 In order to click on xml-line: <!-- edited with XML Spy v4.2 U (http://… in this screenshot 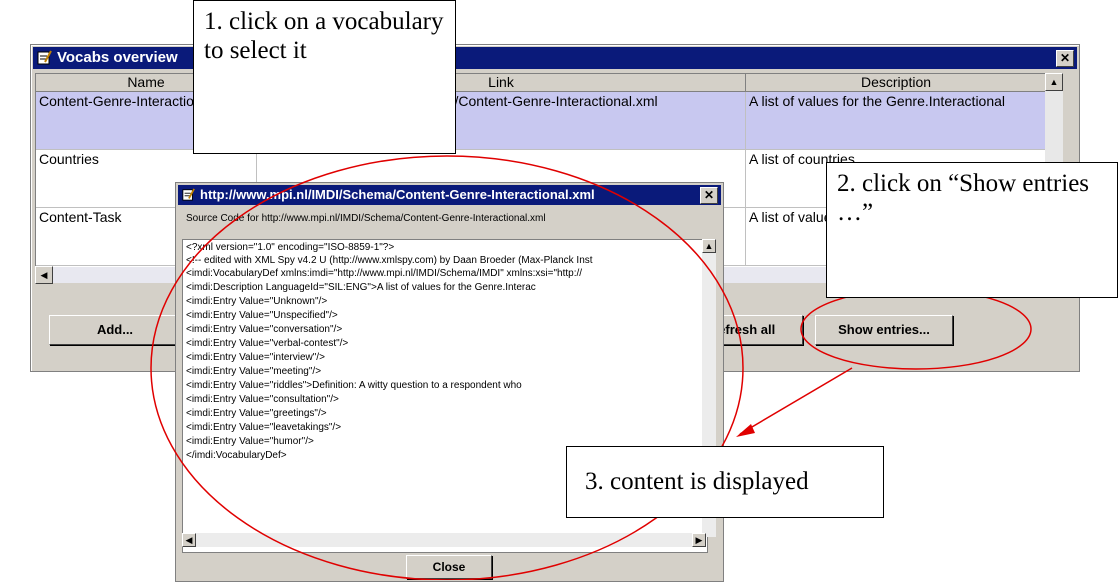, I will do `click(389, 260)`.